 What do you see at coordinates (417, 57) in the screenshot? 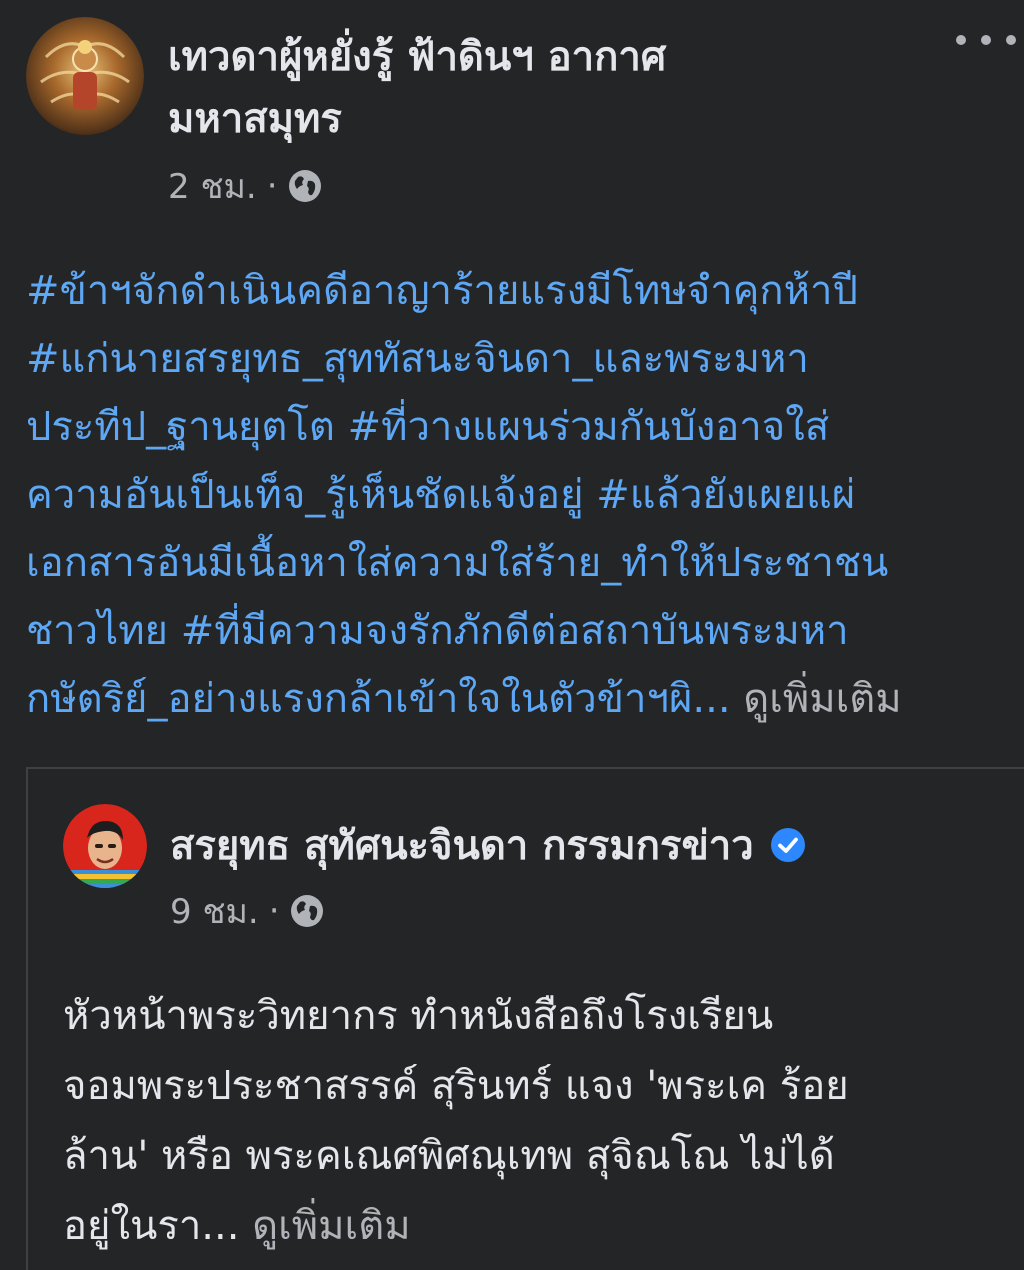
I see `author-name-line1: เทวดาผู้หยั่งรู้ ฟ้าดินฯ อากาศ` at bounding box center [417, 57].